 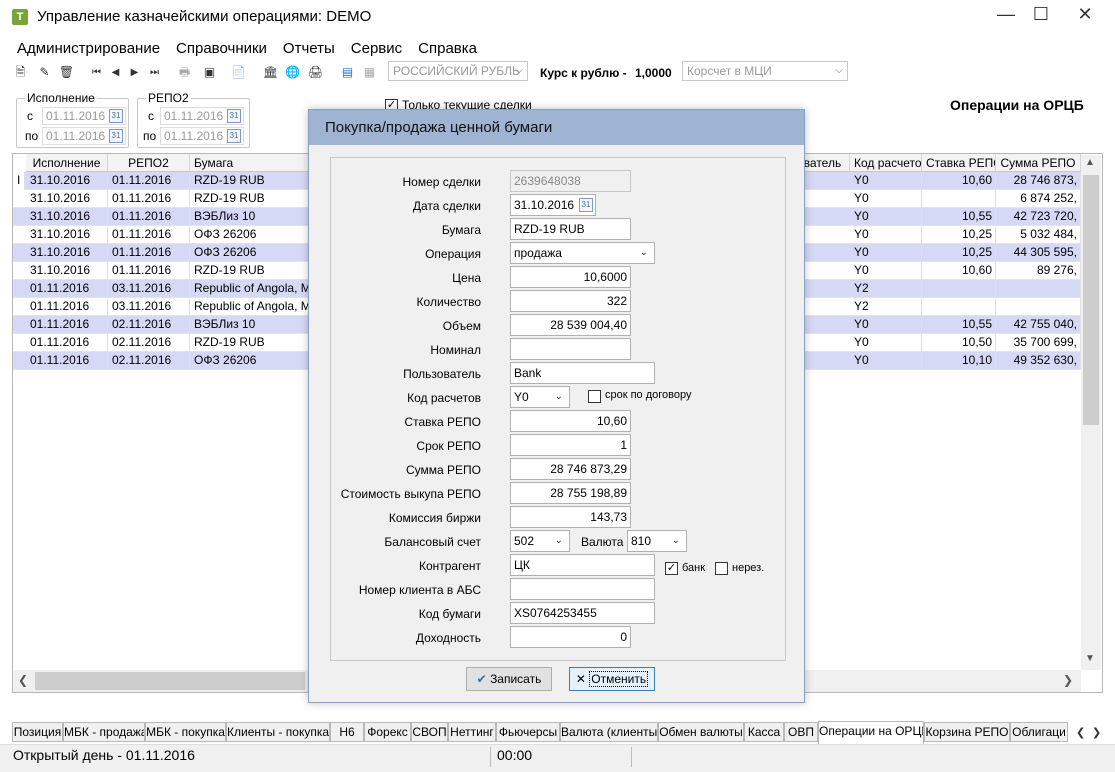 What do you see at coordinates (1091, 300) in the screenshot?
I see `scrollbar-thumb` at bounding box center [1091, 300].